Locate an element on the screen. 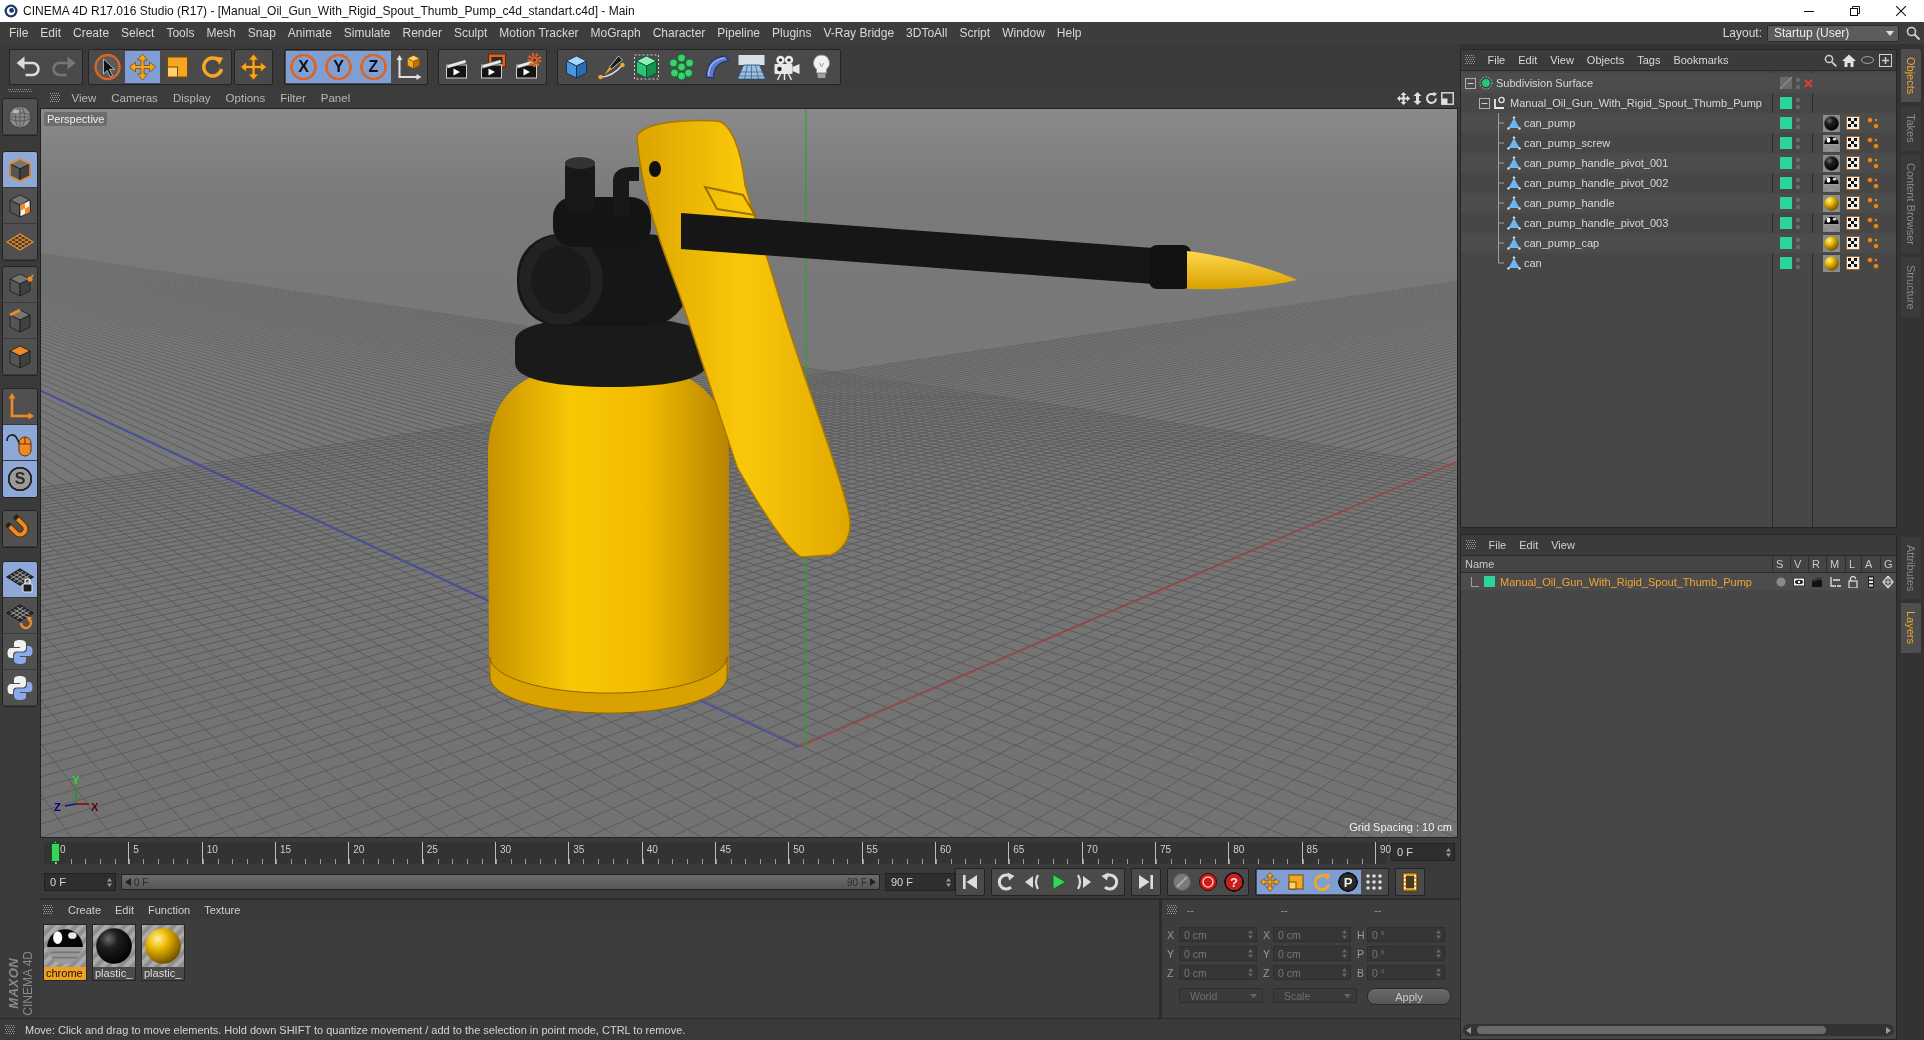 This screenshot has height=1040, width=1924. menu-item: Window is located at coordinates (1023, 33).